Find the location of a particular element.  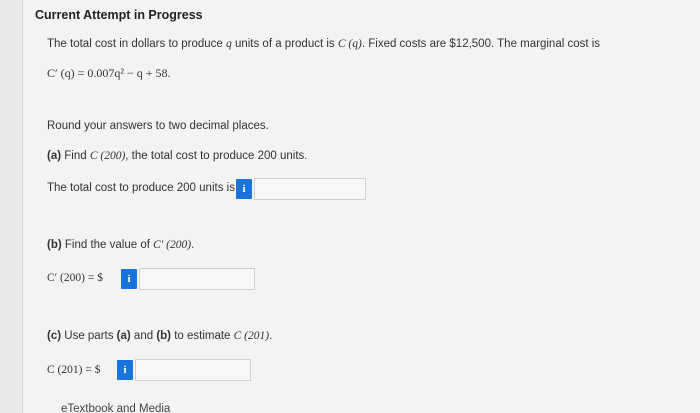

part-c-ref-a: (a) is located at coordinates (123, 336).